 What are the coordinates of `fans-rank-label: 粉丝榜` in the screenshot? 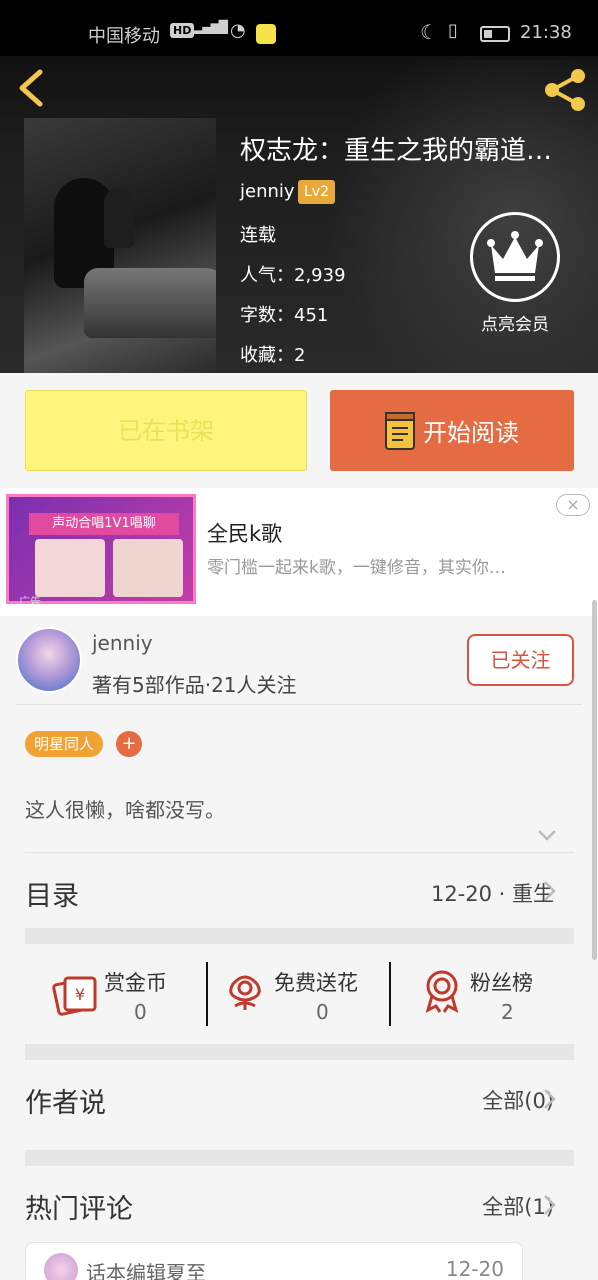 It's located at (501, 982).